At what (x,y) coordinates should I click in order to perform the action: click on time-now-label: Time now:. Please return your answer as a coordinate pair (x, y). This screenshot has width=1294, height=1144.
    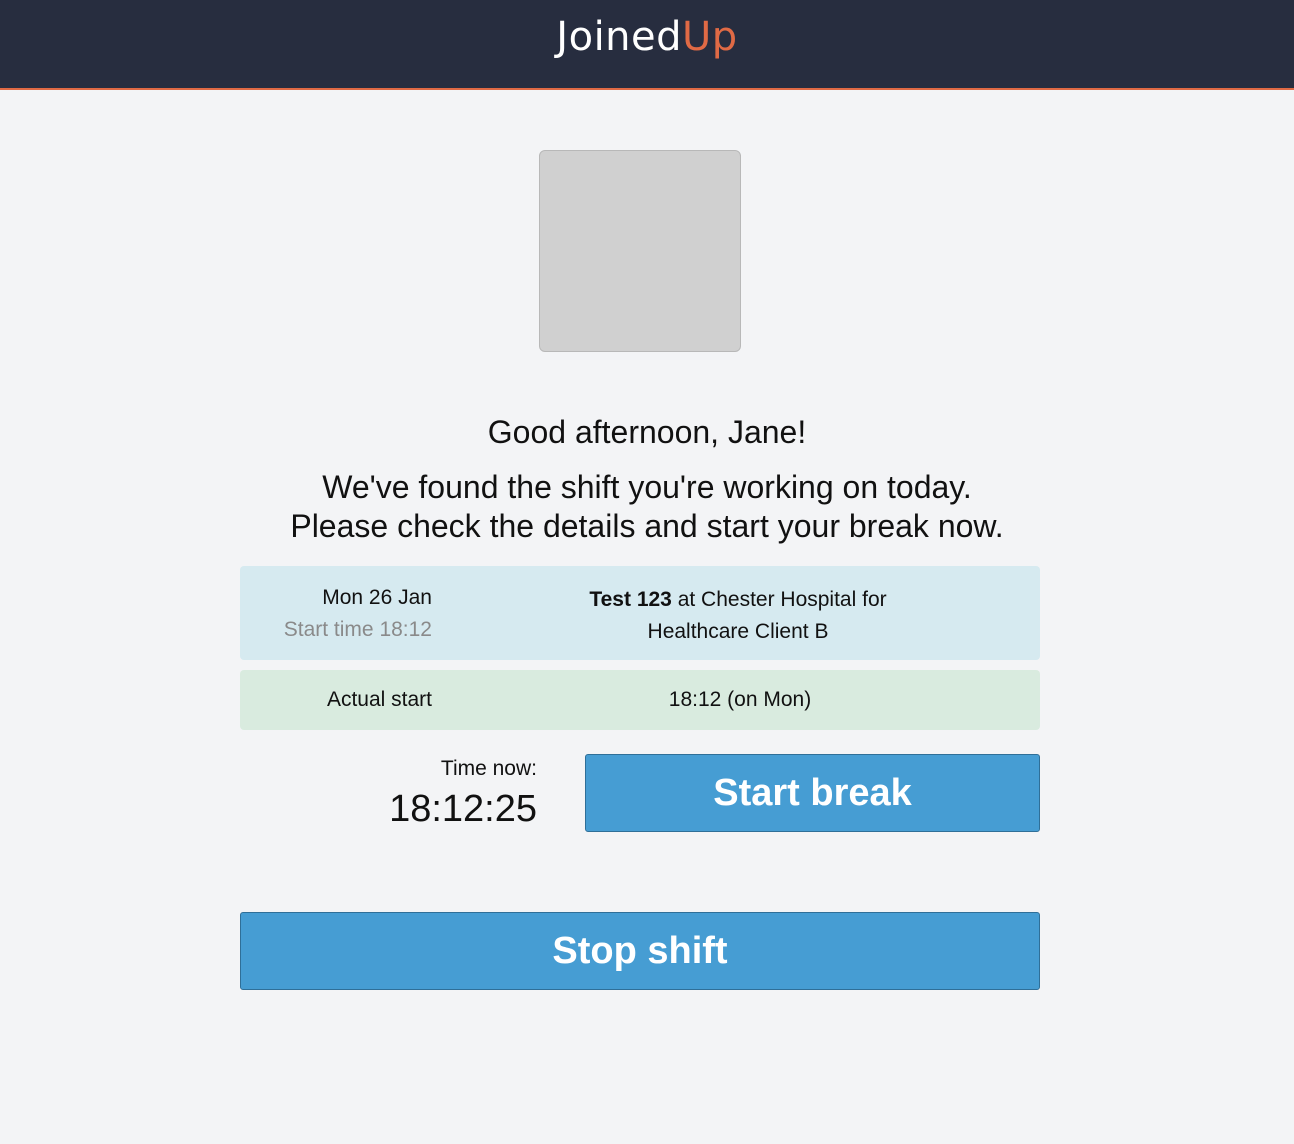
    Looking at the image, I should click on (488, 768).